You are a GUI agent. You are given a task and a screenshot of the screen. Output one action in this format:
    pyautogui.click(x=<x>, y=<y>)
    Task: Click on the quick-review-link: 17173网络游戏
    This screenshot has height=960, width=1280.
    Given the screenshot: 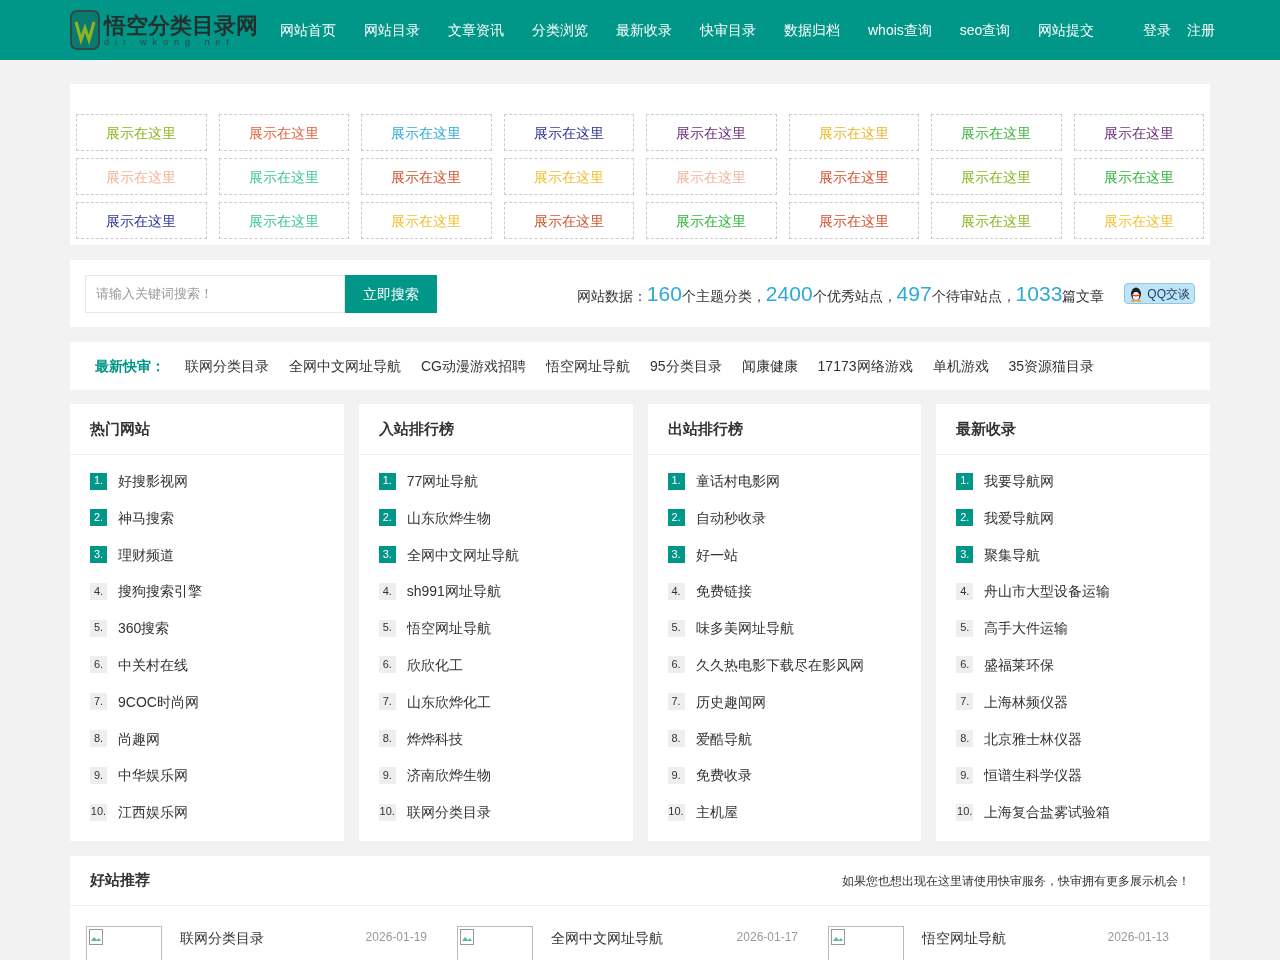 What is the action you would take?
    pyautogui.click(x=865, y=366)
    